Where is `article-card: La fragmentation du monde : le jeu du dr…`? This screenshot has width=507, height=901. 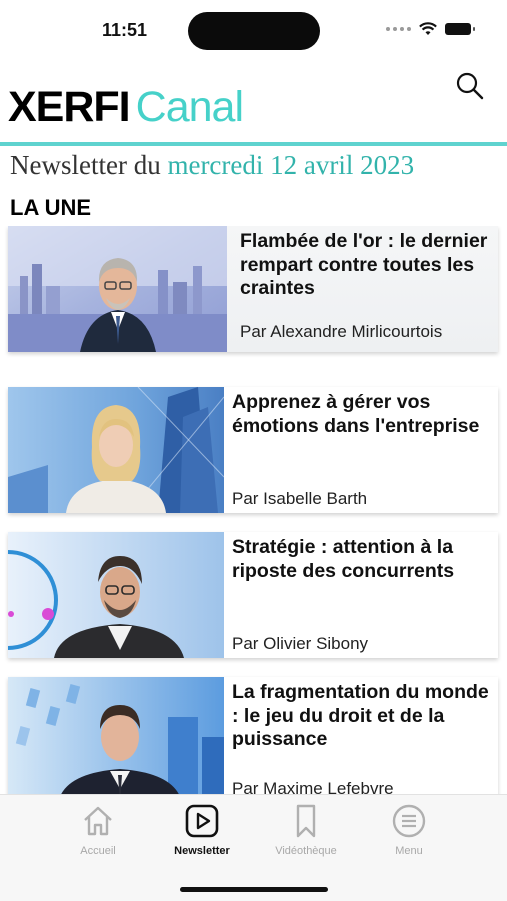 article-card: La fragmentation du monde : le jeu du dr… is located at coordinates (253, 735).